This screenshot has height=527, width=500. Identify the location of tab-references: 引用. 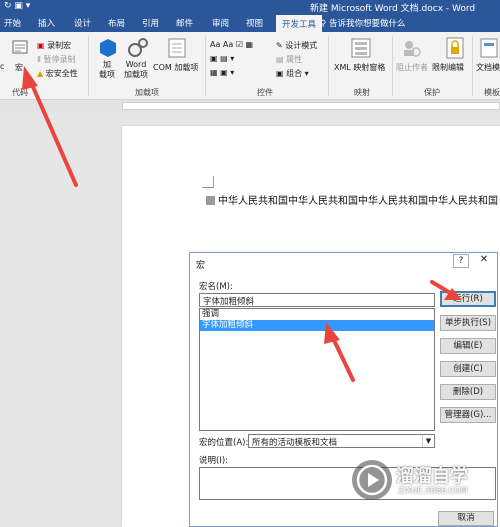
(150, 23).